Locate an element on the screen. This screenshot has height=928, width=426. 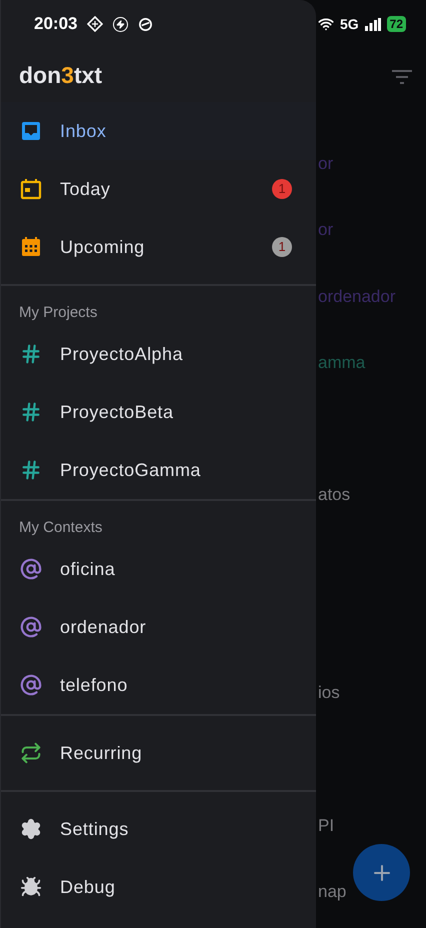
calendar-grid-icon is located at coordinates (31, 247).